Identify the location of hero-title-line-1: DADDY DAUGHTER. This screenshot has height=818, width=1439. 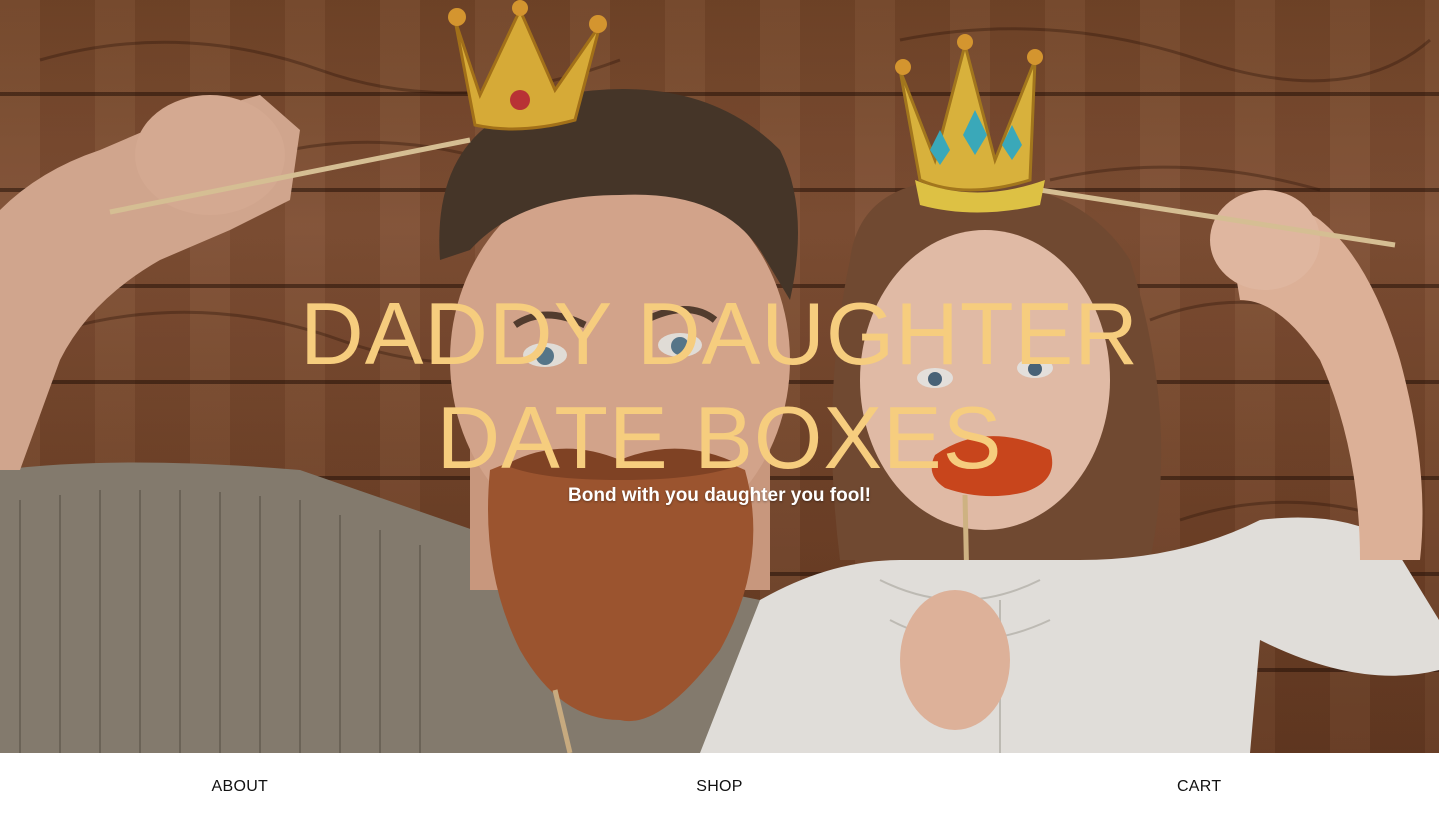
(719, 333).